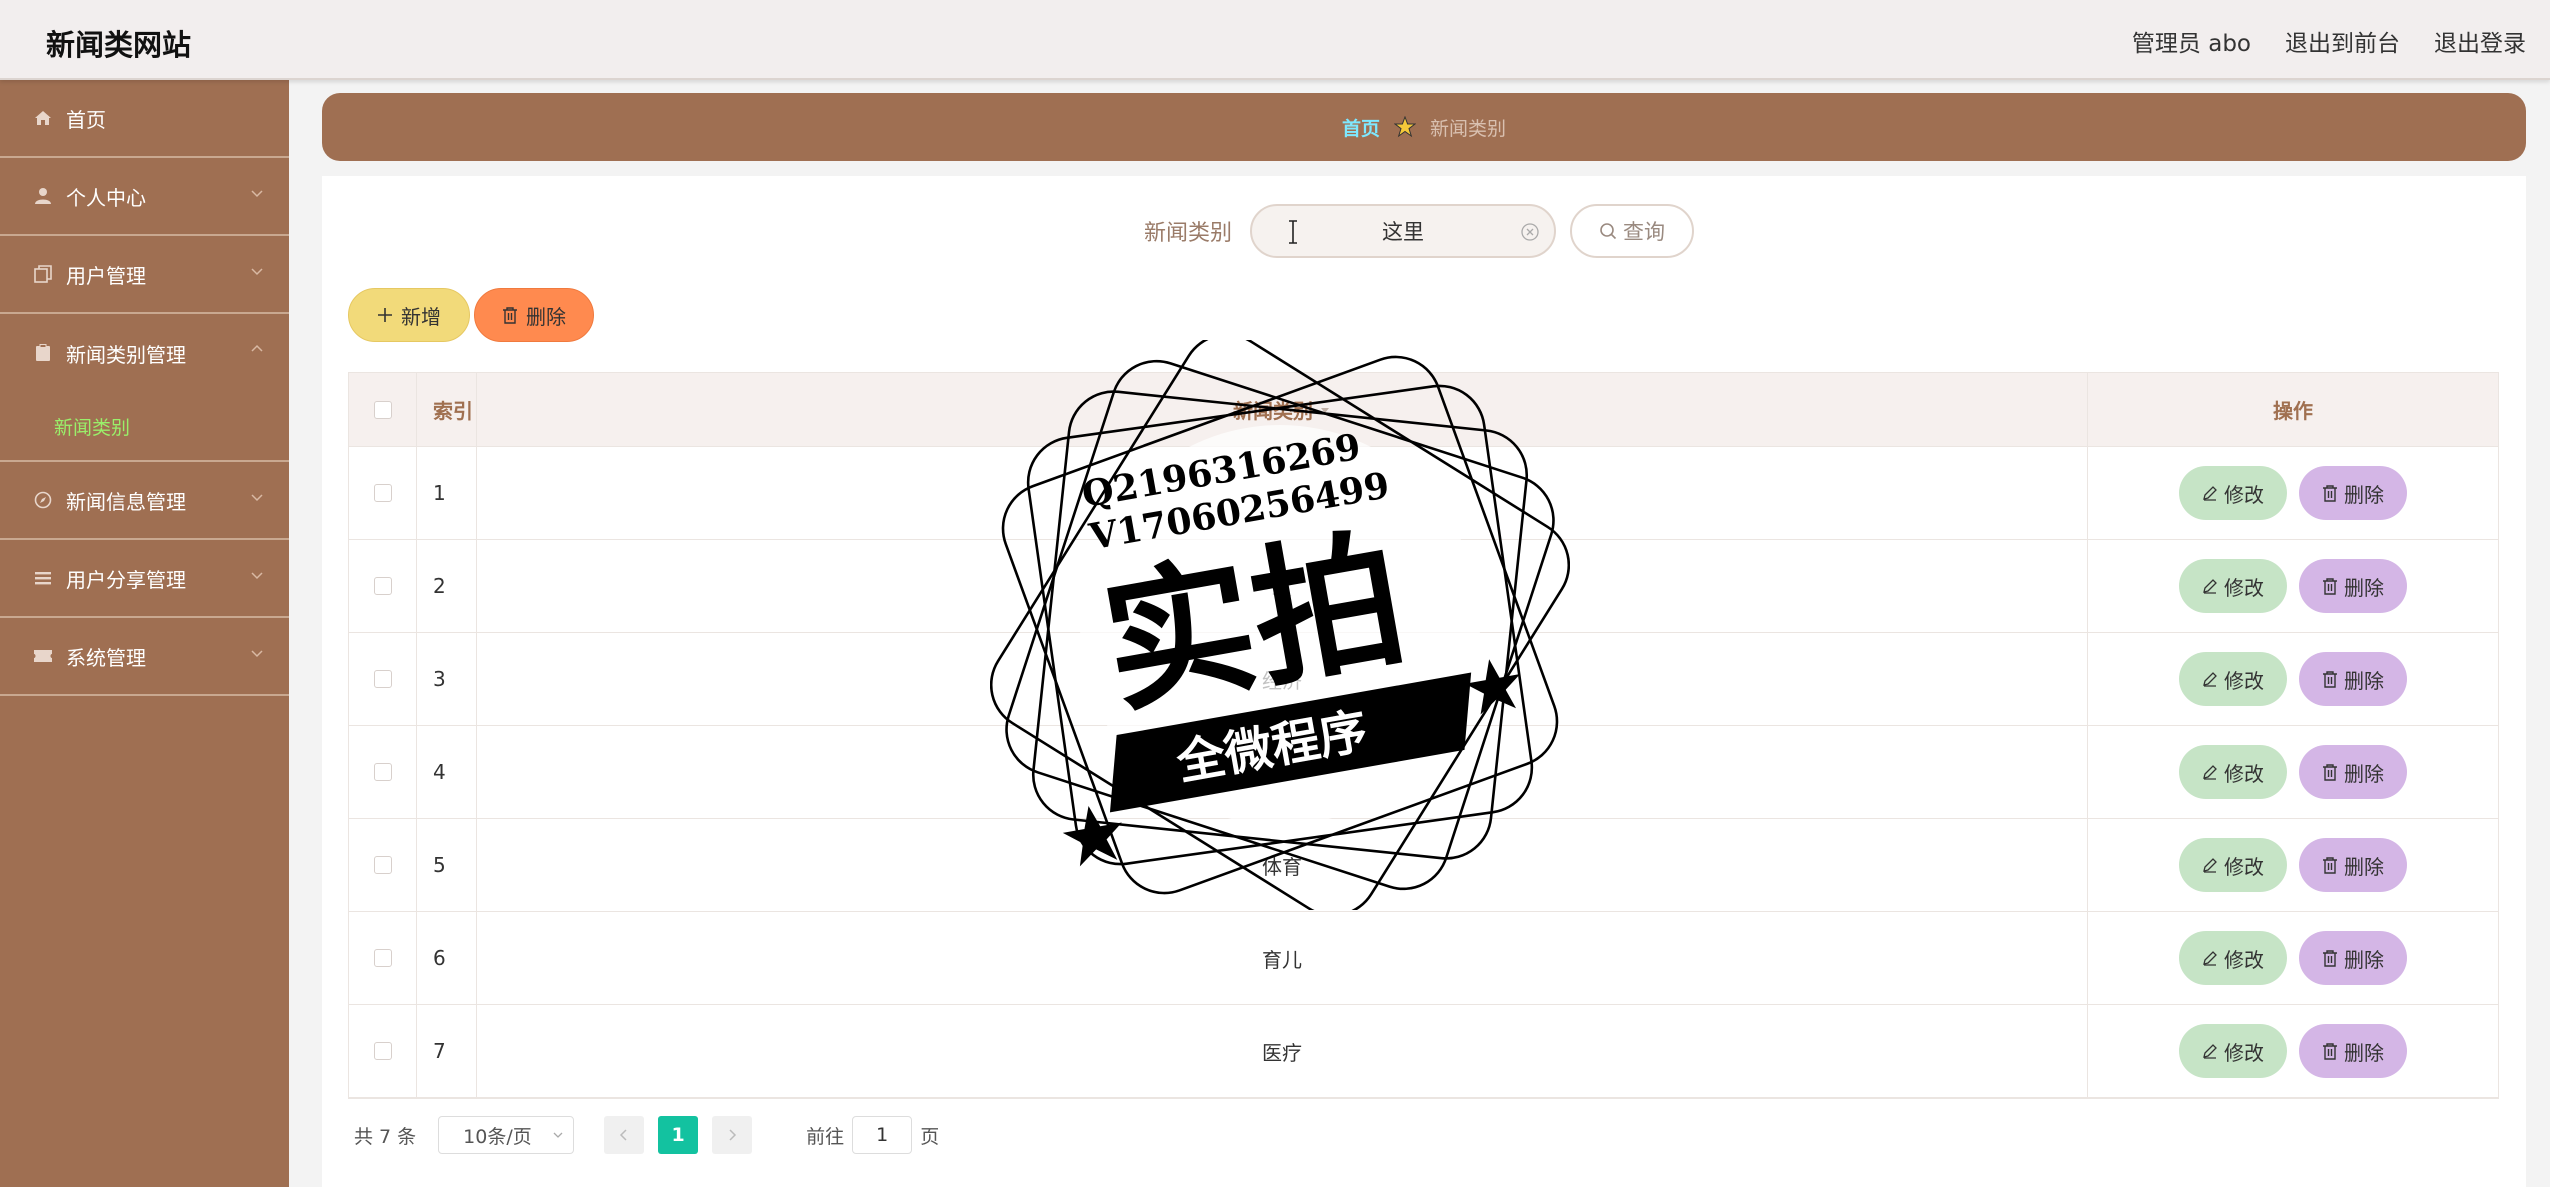  I want to click on home-icon, so click(43, 118).